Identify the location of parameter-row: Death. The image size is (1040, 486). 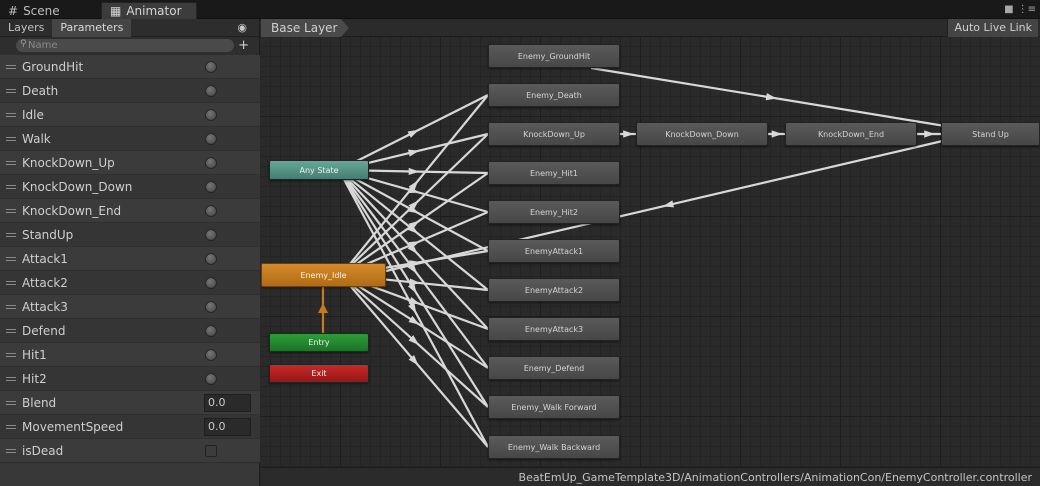
(130, 91).